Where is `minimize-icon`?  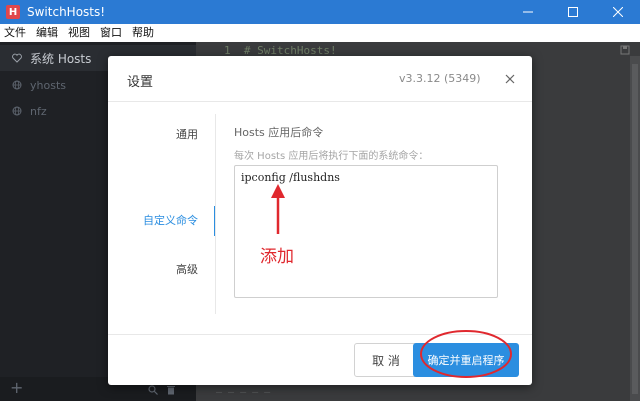
minimize-icon is located at coordinates (527, 12).